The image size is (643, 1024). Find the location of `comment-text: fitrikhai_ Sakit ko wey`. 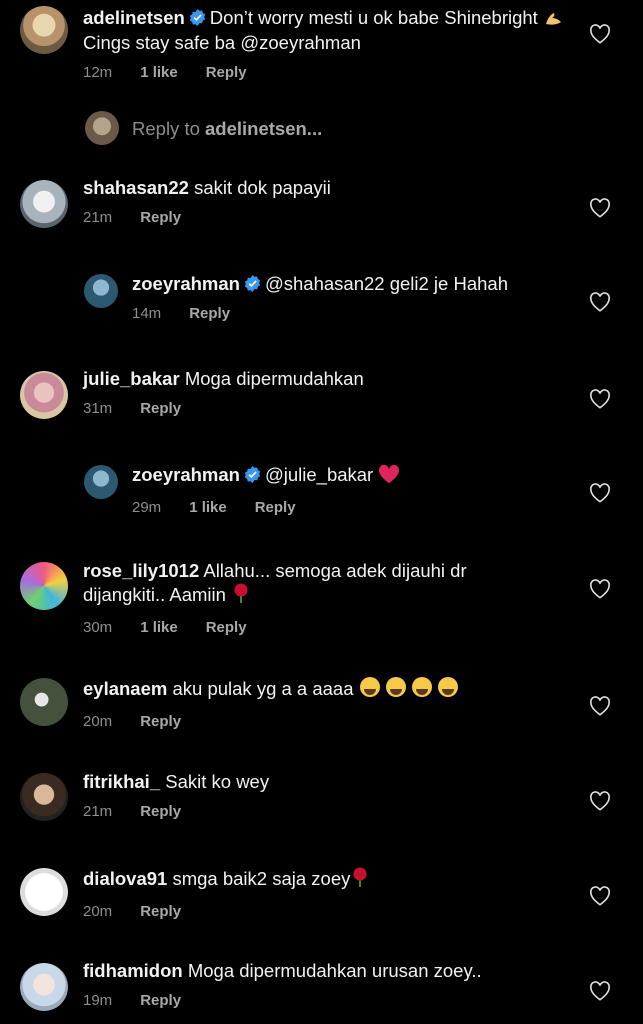

comment-text: fitrikhai_ Sakit ko wey is located at coordinates (176, 781).